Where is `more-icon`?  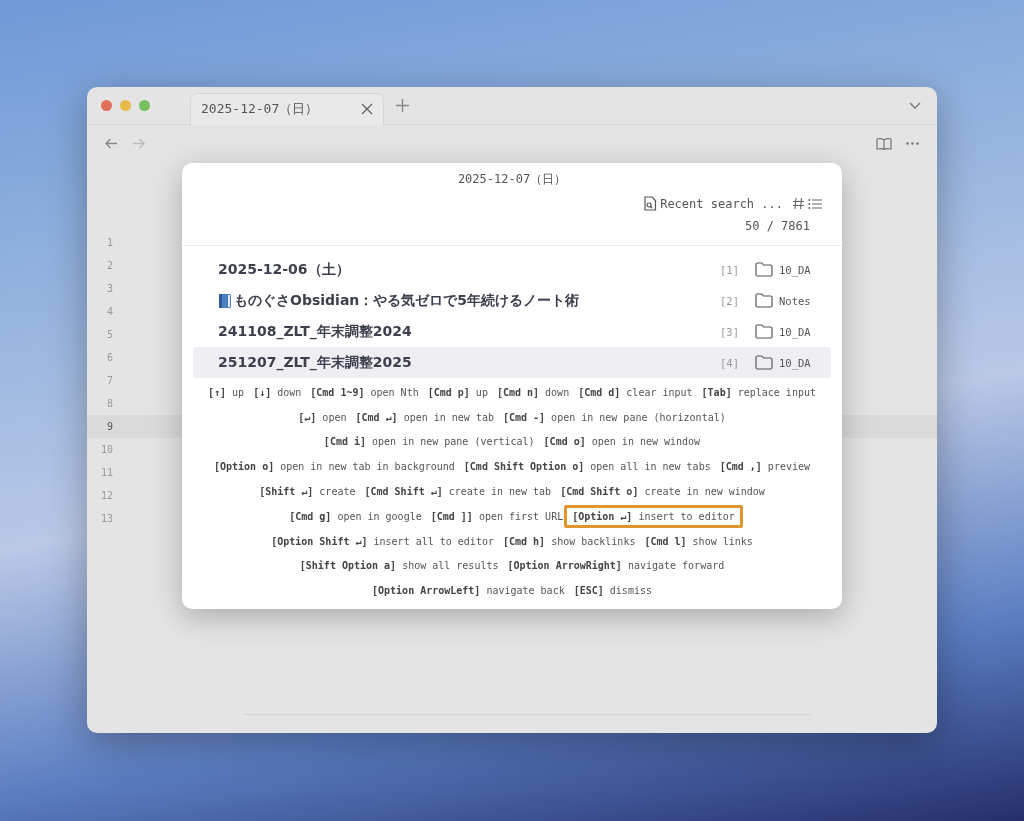 more-icon is located at coordinates (912, 143).